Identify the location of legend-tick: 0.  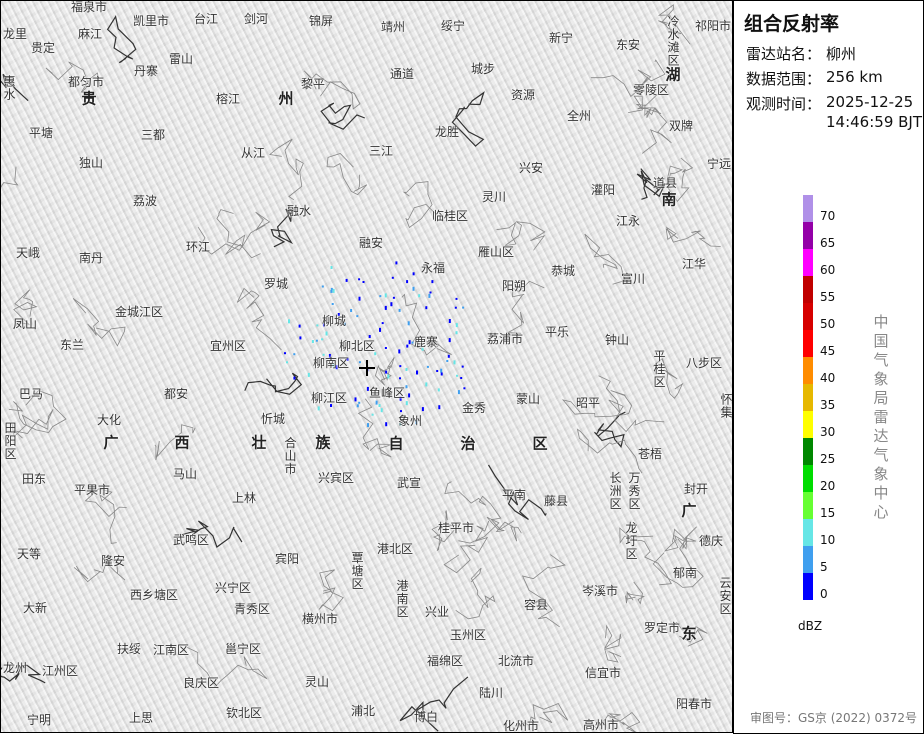
(824, 594).